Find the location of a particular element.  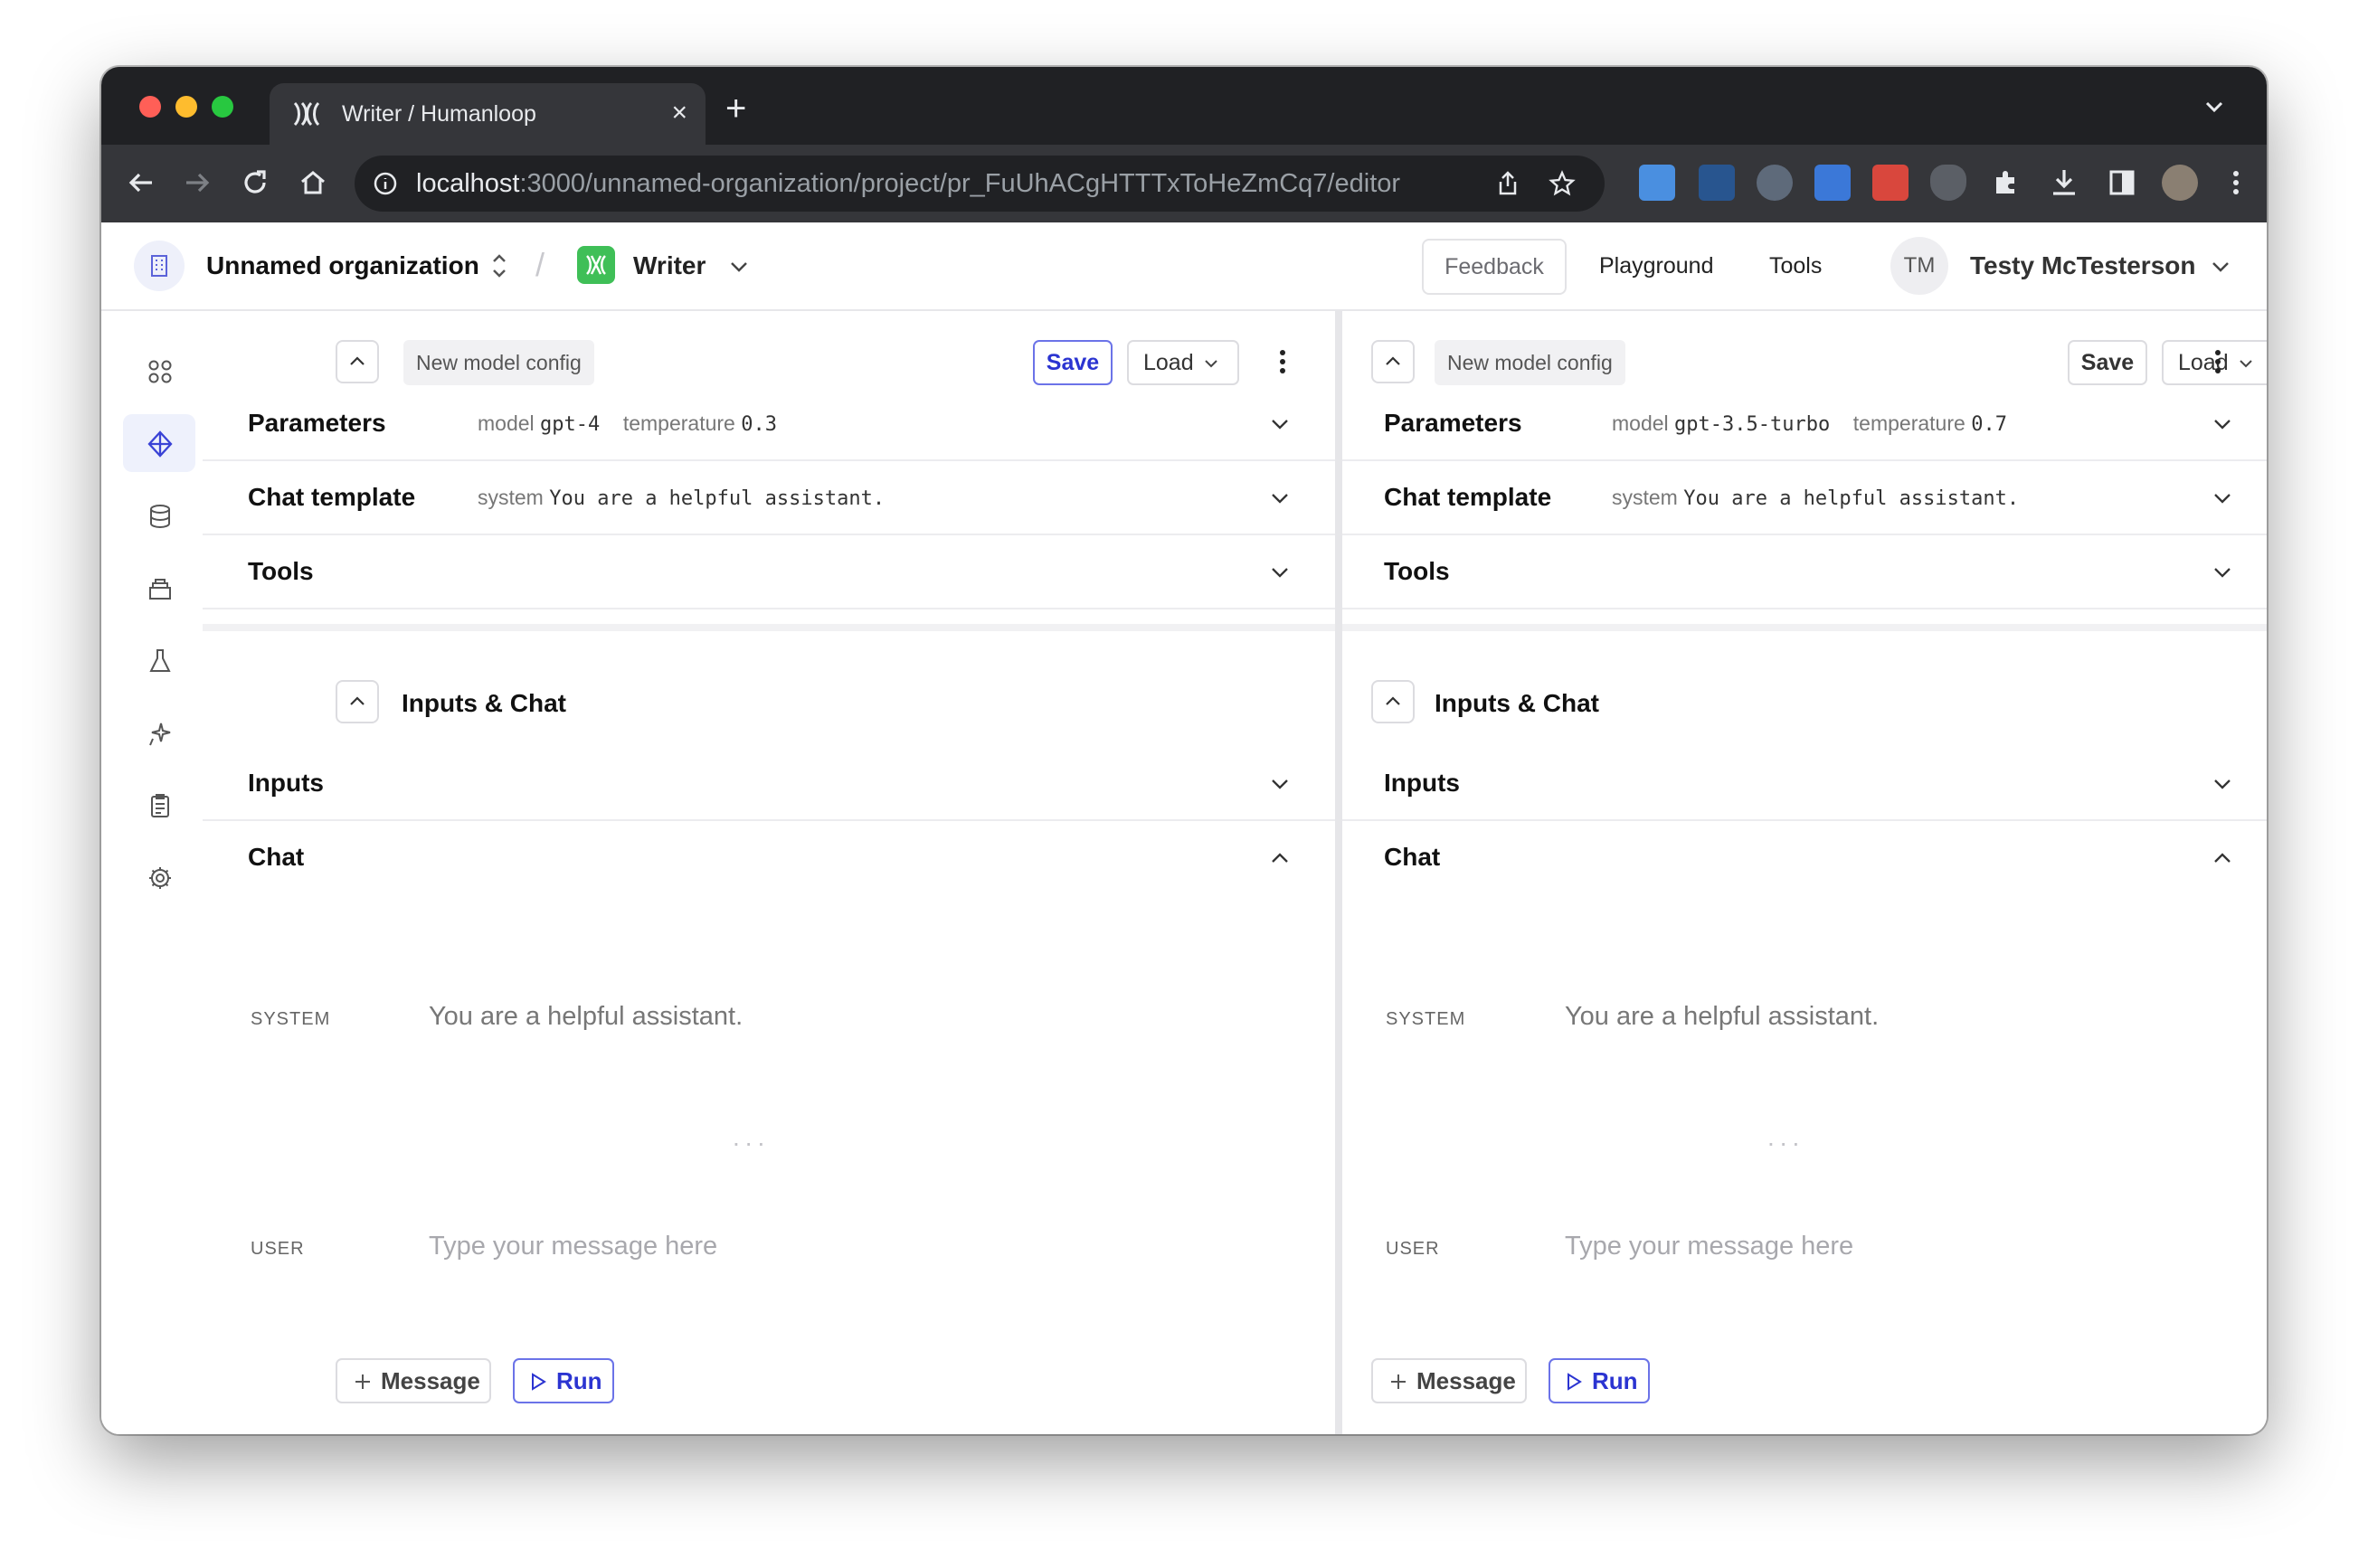

parameters-summary: model gpt-3.5-turbo temperature 0.7 is located at coordinates (1809, 423).